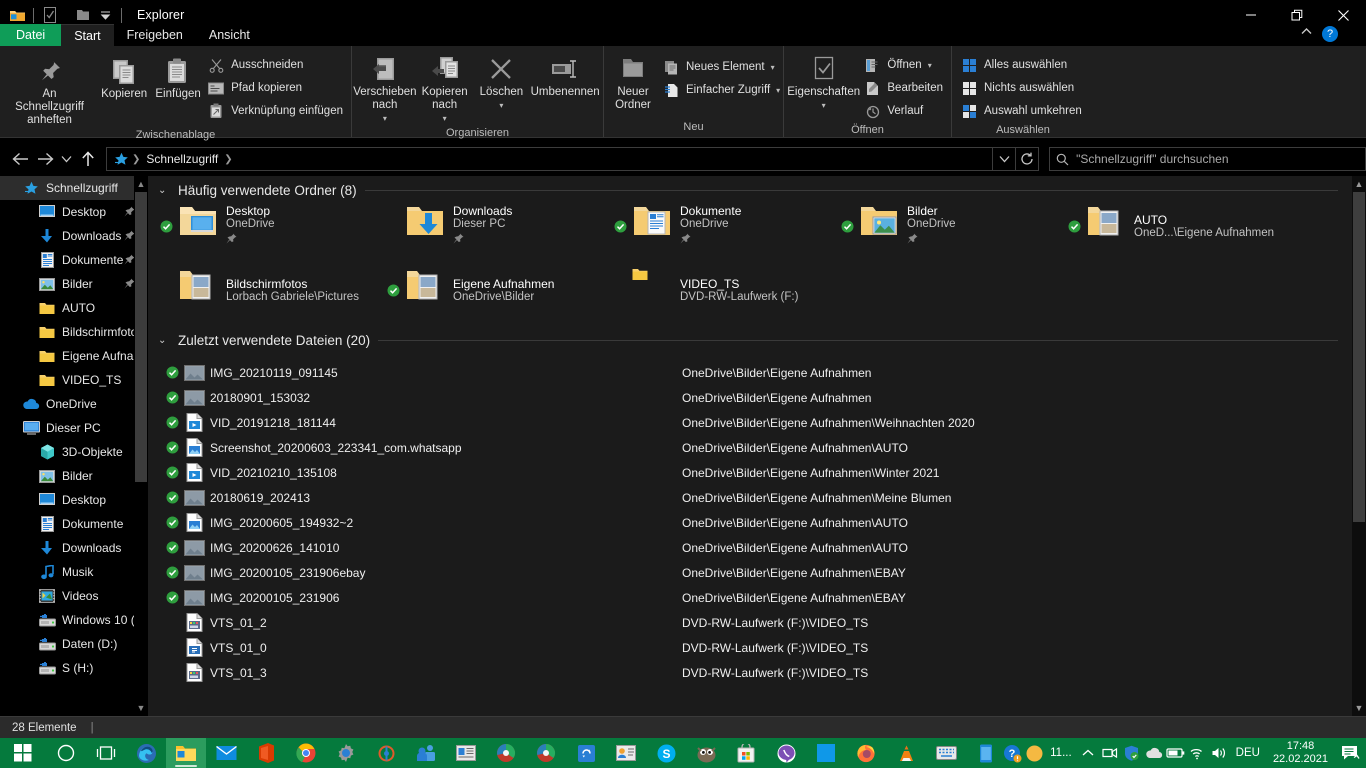 This screenshot has height=768, width=1366. I want to click on properties-caret-icon: ▾, so click(824, 105).